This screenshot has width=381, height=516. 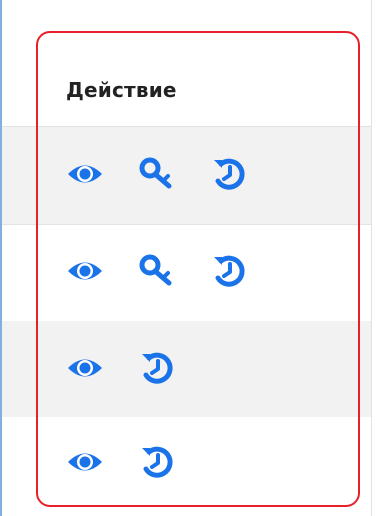 What do you see at coordinates (121, 90) in the screenshot?
I see `column-header-label: Действие` at bounding box center [121, 90].